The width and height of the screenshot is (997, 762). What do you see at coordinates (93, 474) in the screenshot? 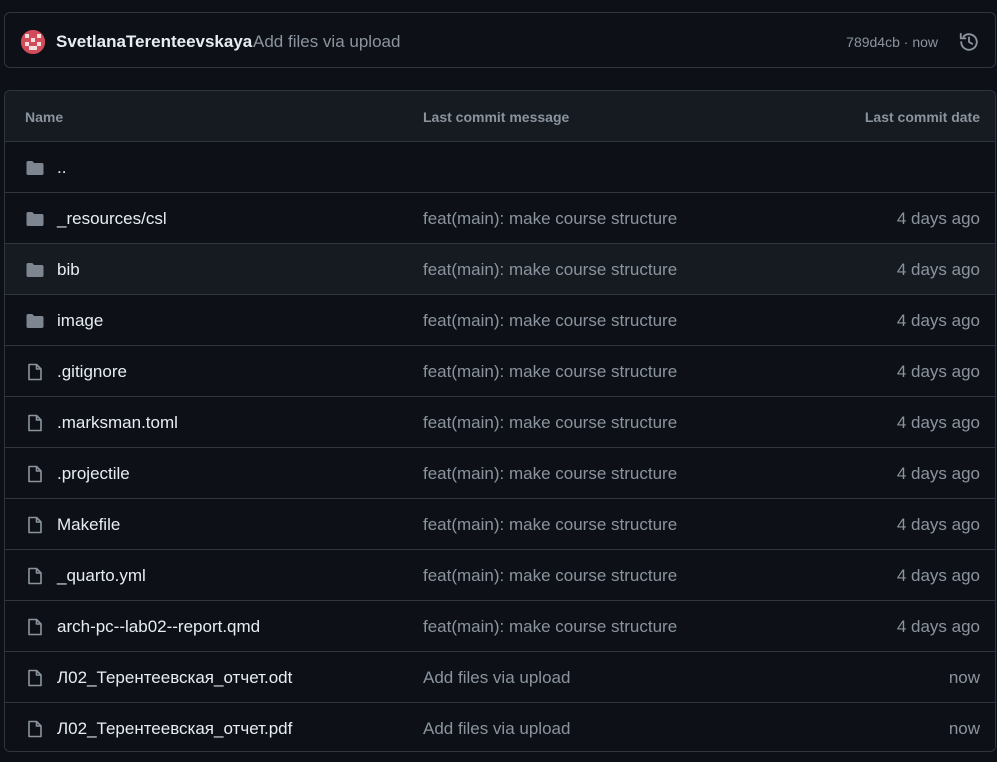
I see `row-name-link: .projectile` at bounding box center [93, 474].